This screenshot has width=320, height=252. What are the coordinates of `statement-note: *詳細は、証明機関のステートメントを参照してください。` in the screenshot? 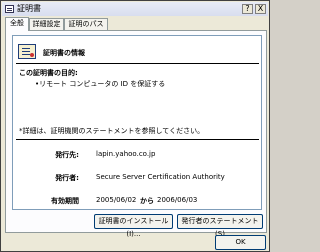 It's located at (112, 131).